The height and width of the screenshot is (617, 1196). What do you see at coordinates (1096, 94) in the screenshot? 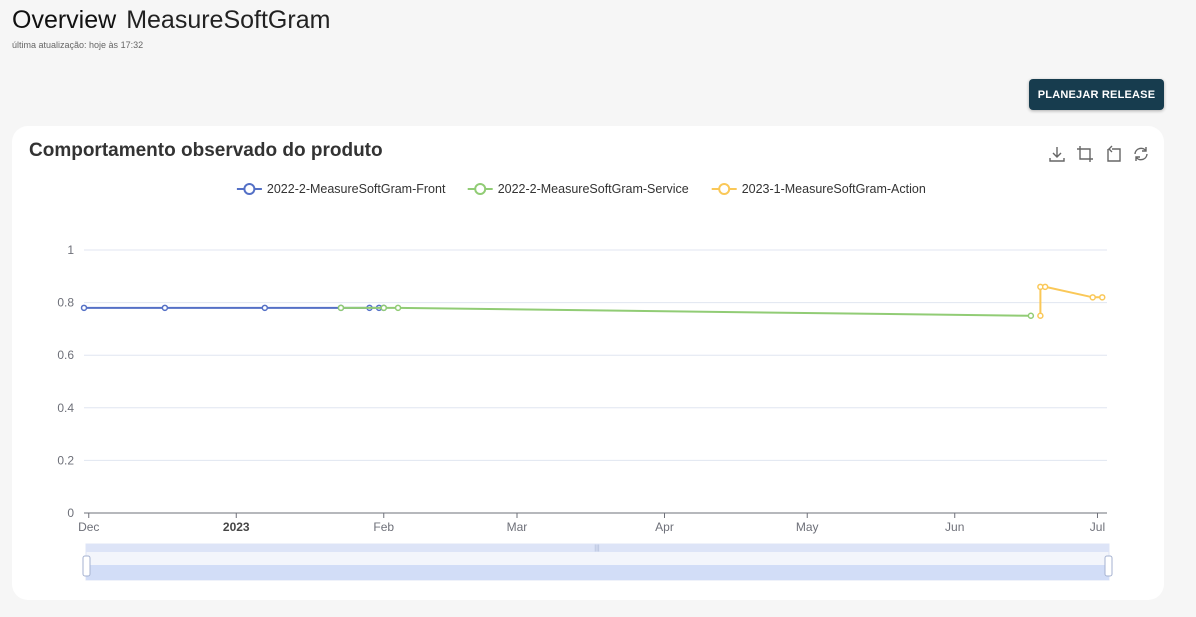
I see `plan-release-button: PLANEJAR RELEASE` at bounding box center [1096, 94].